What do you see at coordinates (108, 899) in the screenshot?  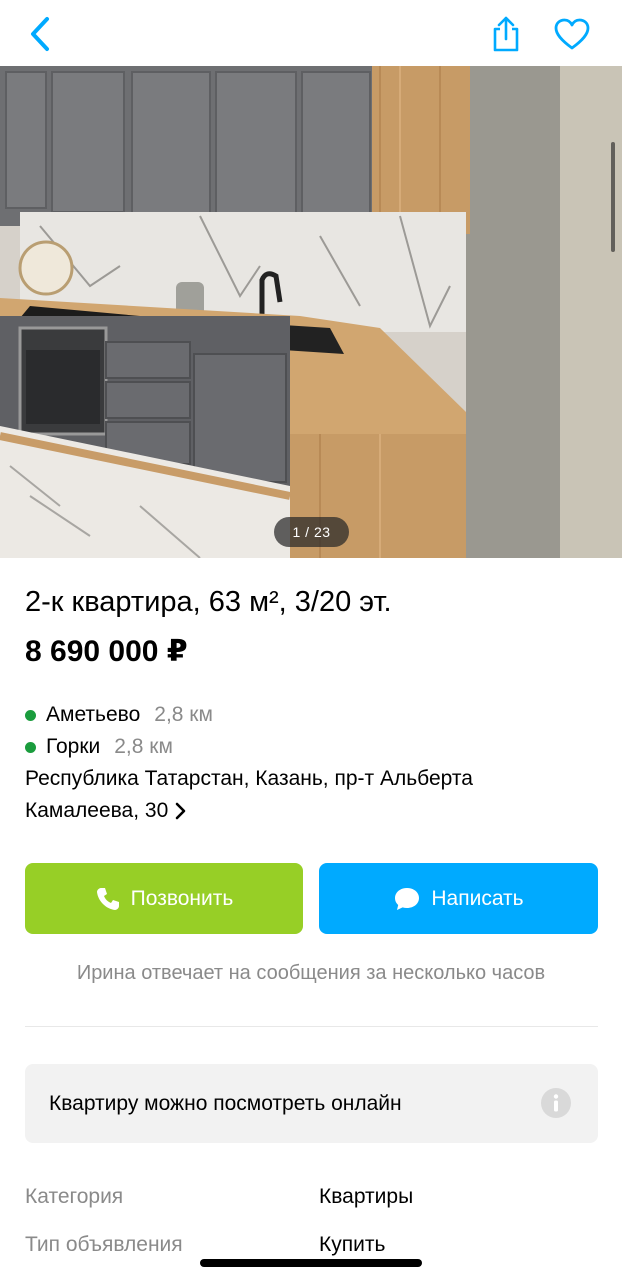 I see `phone-icon` at bounding box center [108, 899].